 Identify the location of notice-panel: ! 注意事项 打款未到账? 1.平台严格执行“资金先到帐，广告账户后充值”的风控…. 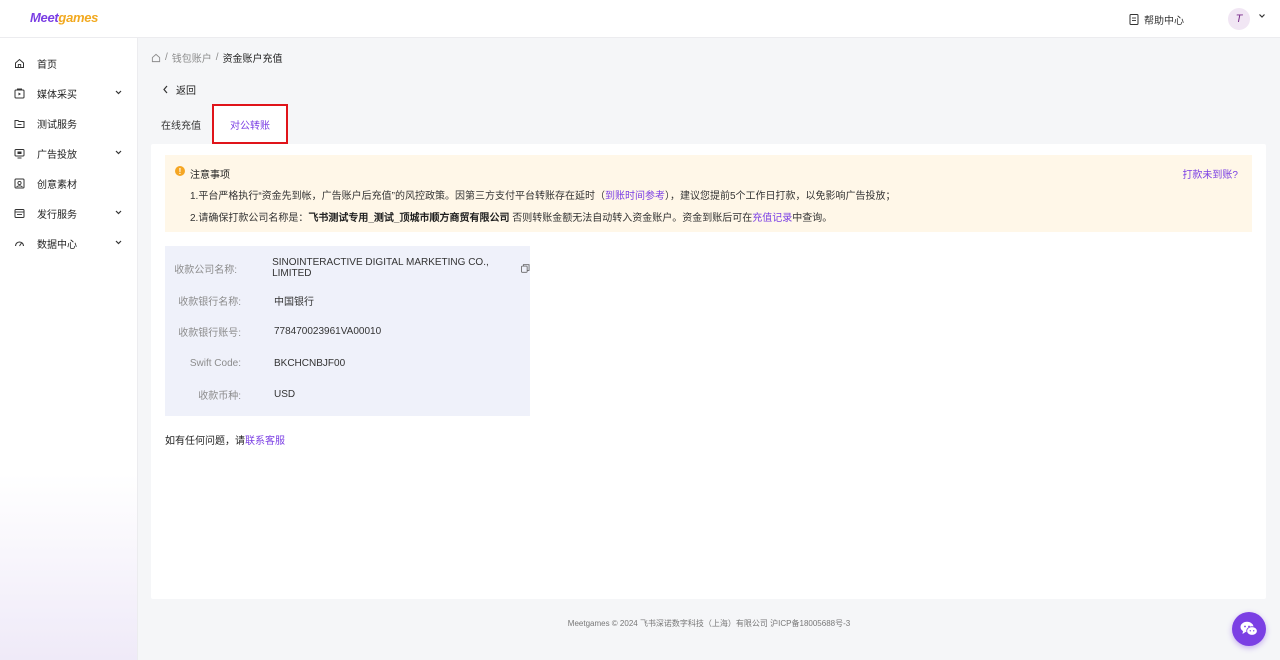
(708, 193).